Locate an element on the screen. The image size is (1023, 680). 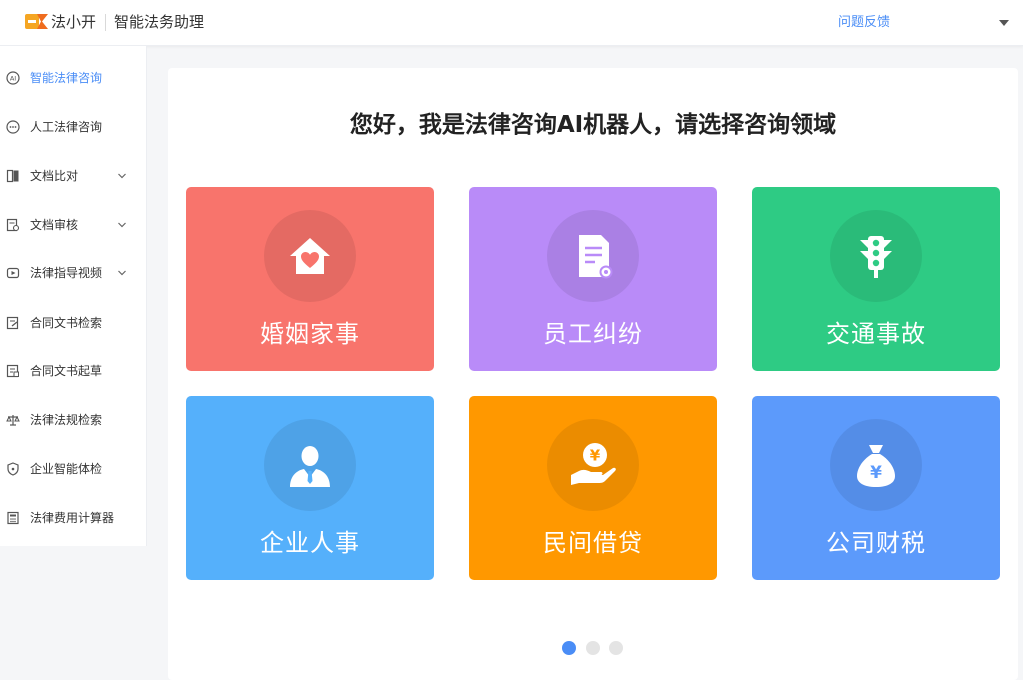
scales-icon is located at coordinates (13, 420).